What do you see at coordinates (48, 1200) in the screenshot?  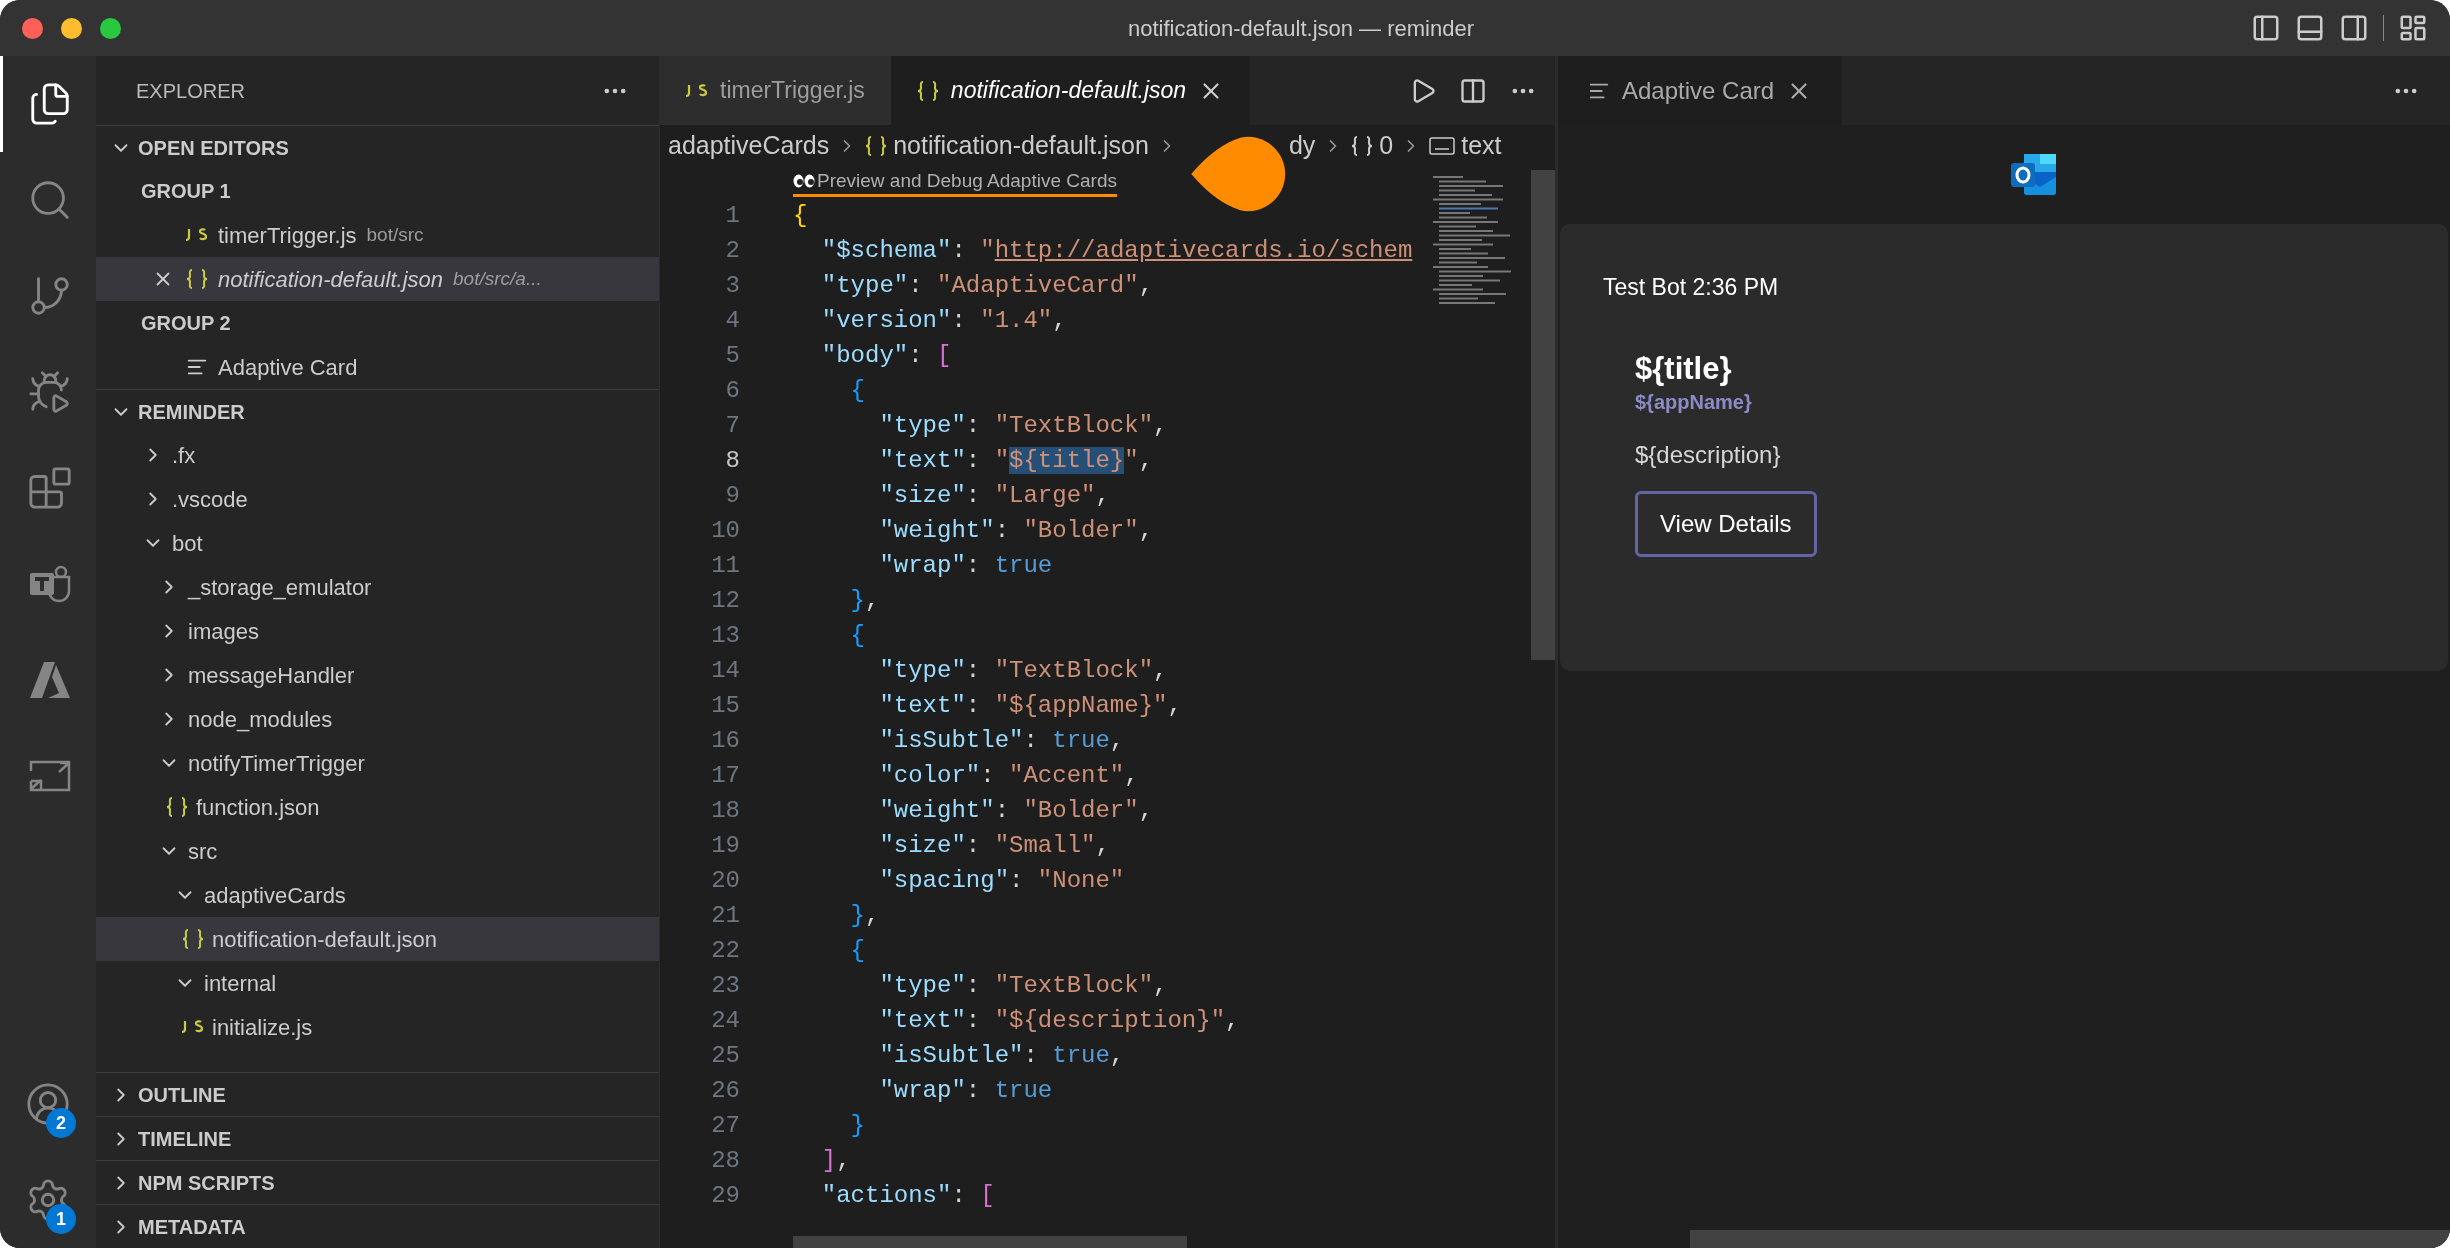 I see `activity-bar-item: 1` at bounding box center [48, 1200].